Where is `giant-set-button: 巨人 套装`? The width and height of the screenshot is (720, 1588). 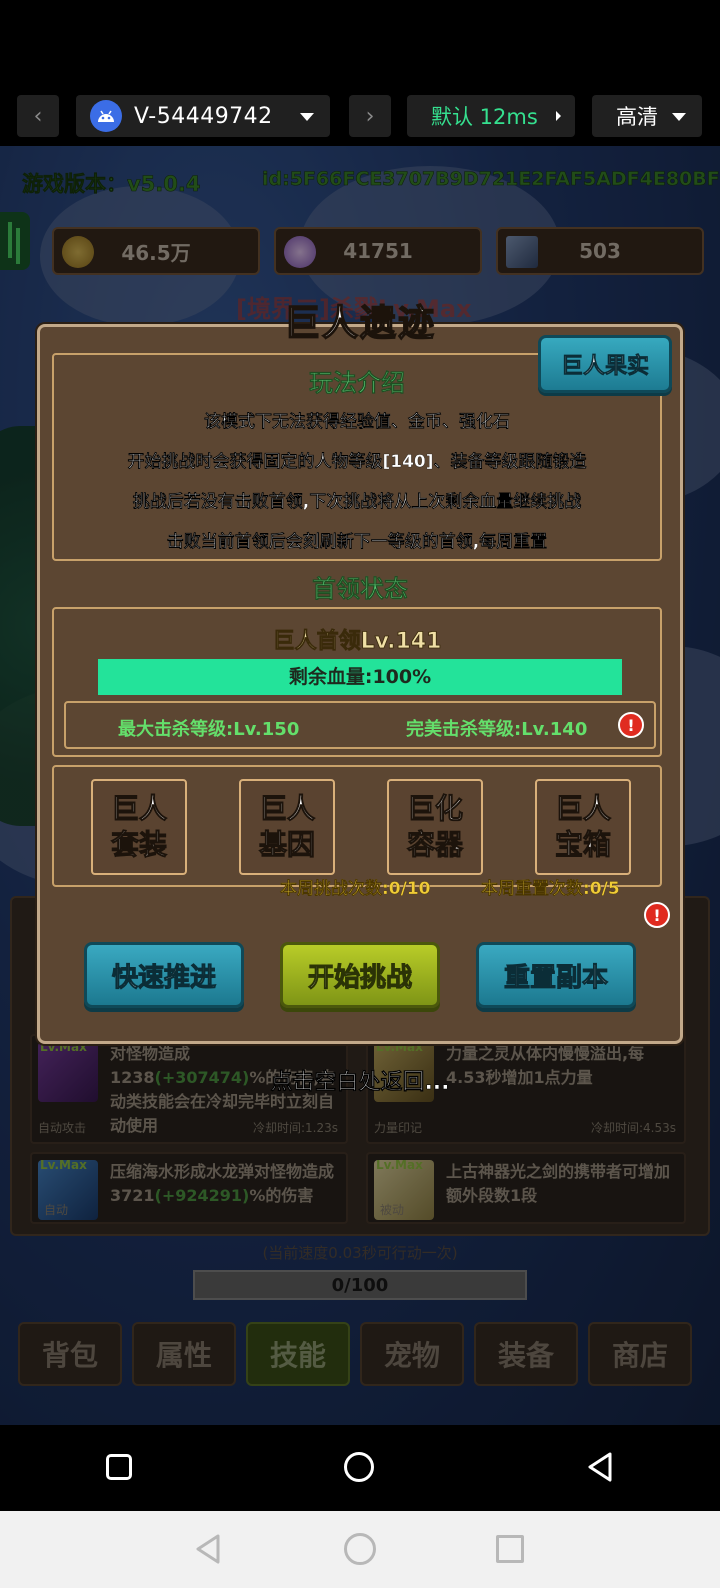
giant-set-button: 巨人 套装 is located at coordinates (139, 827).